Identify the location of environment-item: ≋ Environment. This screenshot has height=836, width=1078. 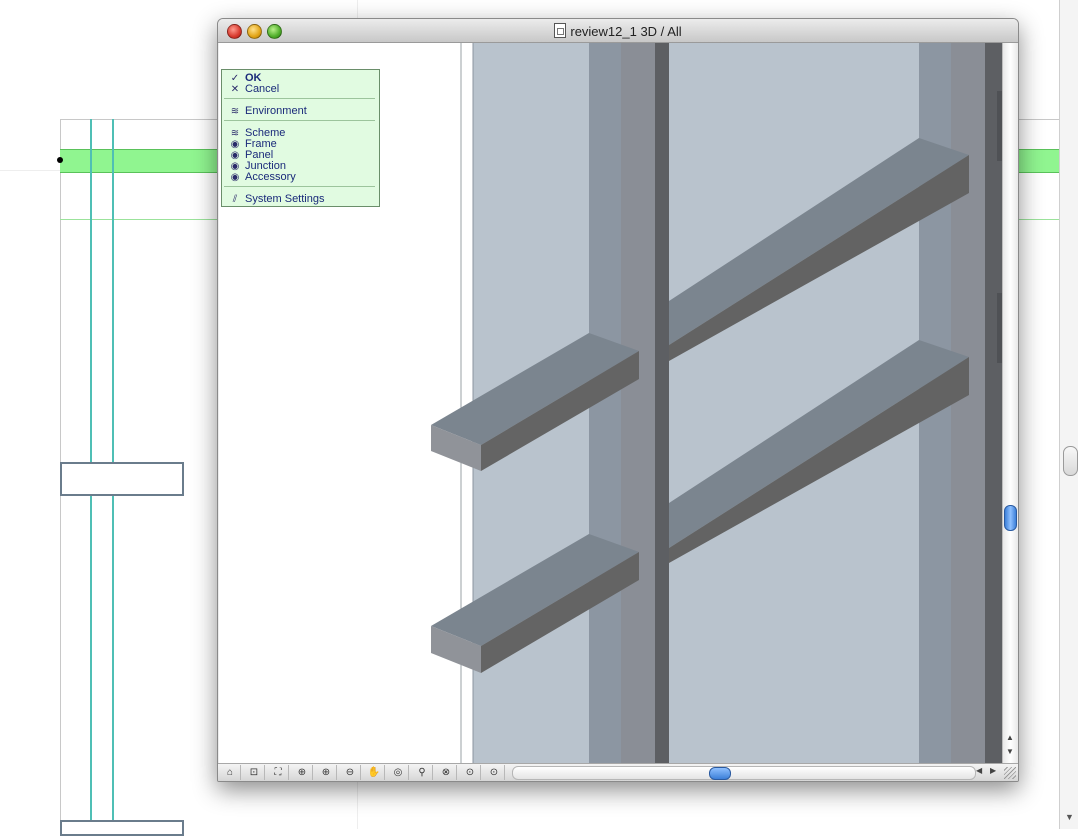
(267, 111).